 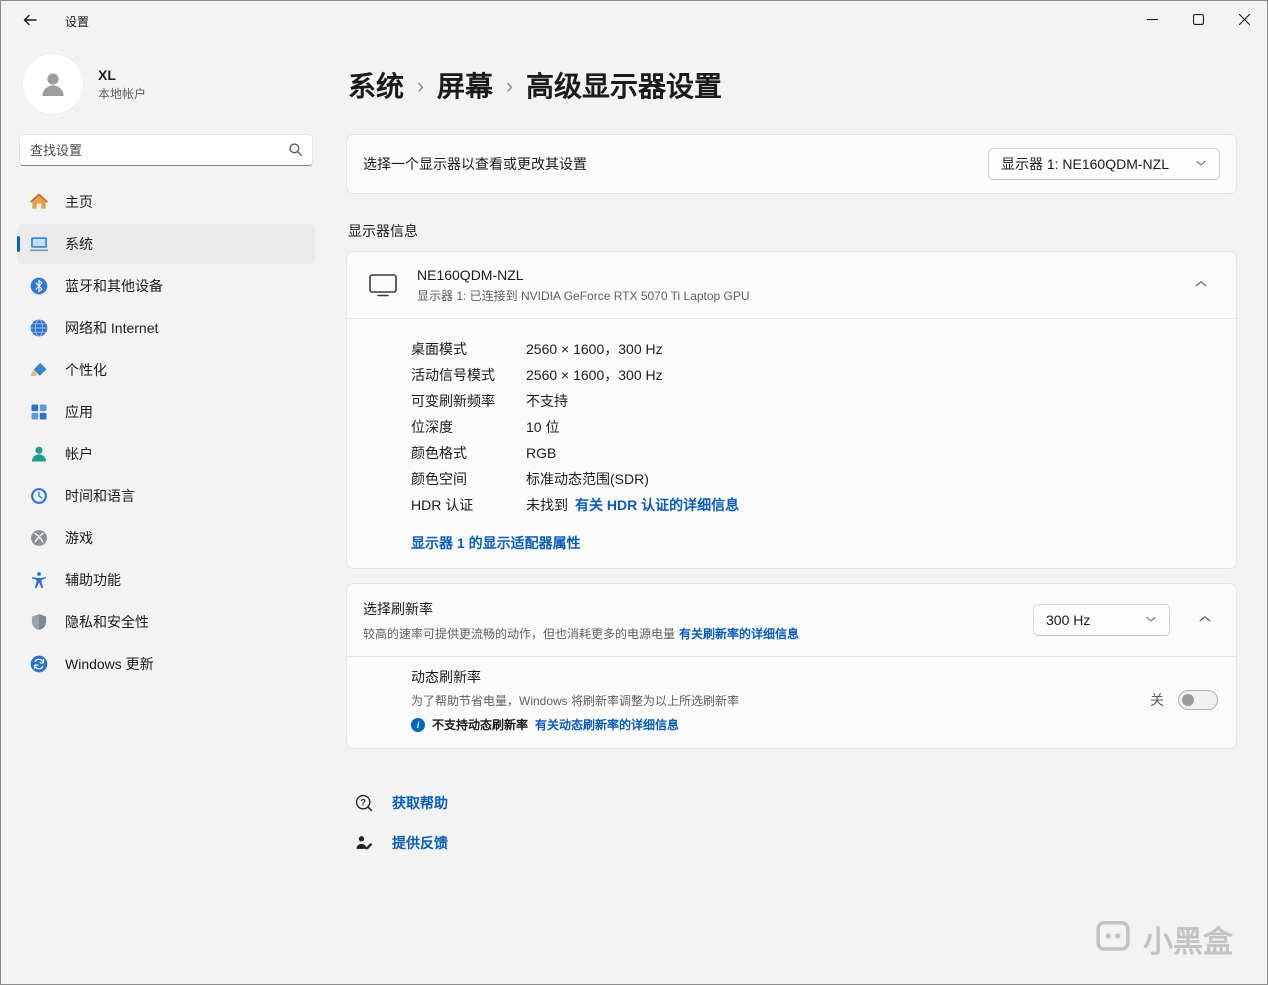 I want to click on search-icon, so click(x=295, y=152).